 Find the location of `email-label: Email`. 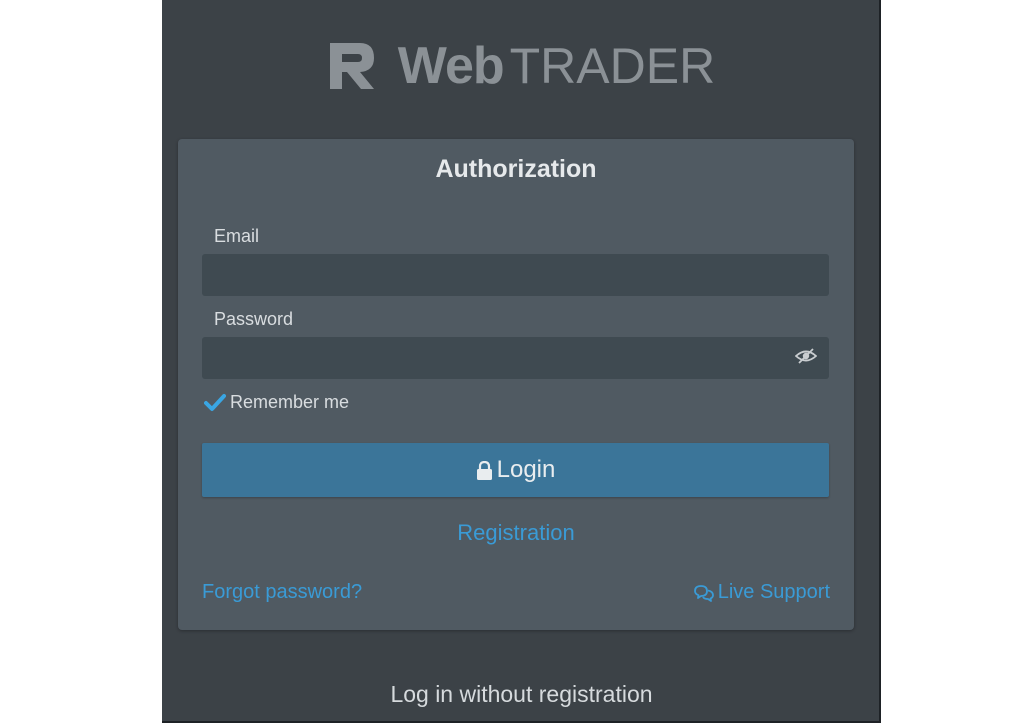

email-label: Email is located at coordinates (237, 236).